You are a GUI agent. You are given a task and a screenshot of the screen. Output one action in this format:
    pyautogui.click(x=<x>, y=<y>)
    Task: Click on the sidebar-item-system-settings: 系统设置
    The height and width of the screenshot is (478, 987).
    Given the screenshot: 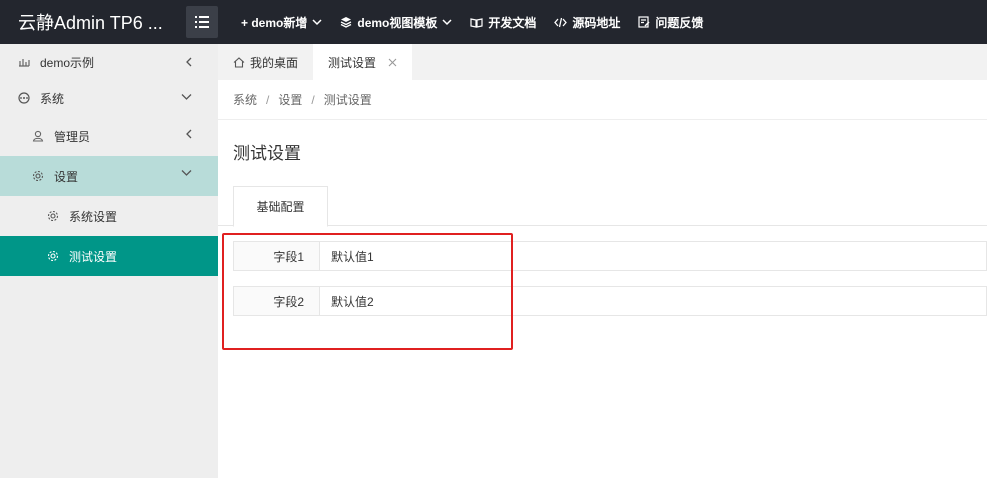 What is the action you would take?
    pyautogui.click(x=109, y=216)
    